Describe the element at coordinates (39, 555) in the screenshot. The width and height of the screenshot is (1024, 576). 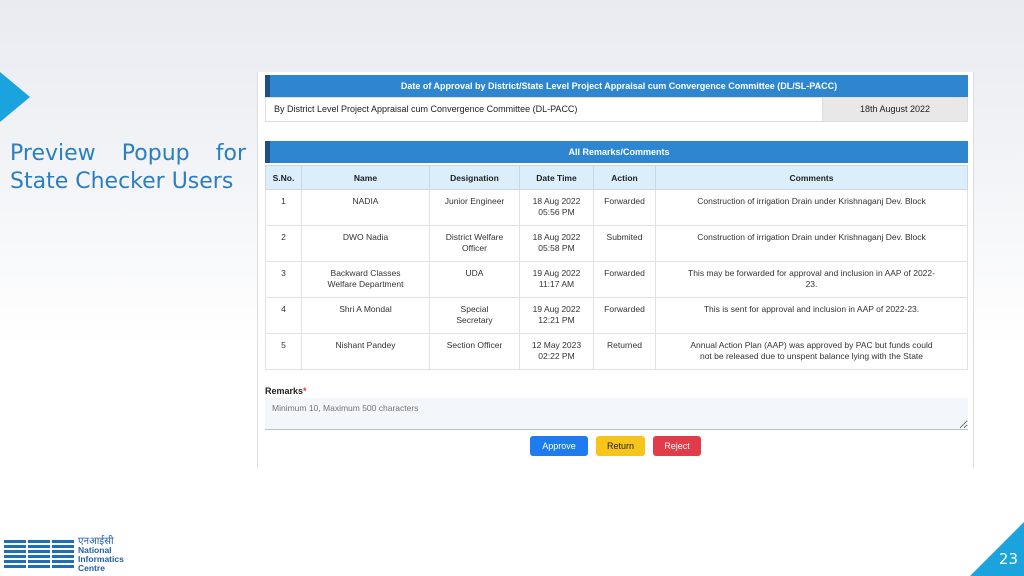
I see `nic-logo-mark` at that location.